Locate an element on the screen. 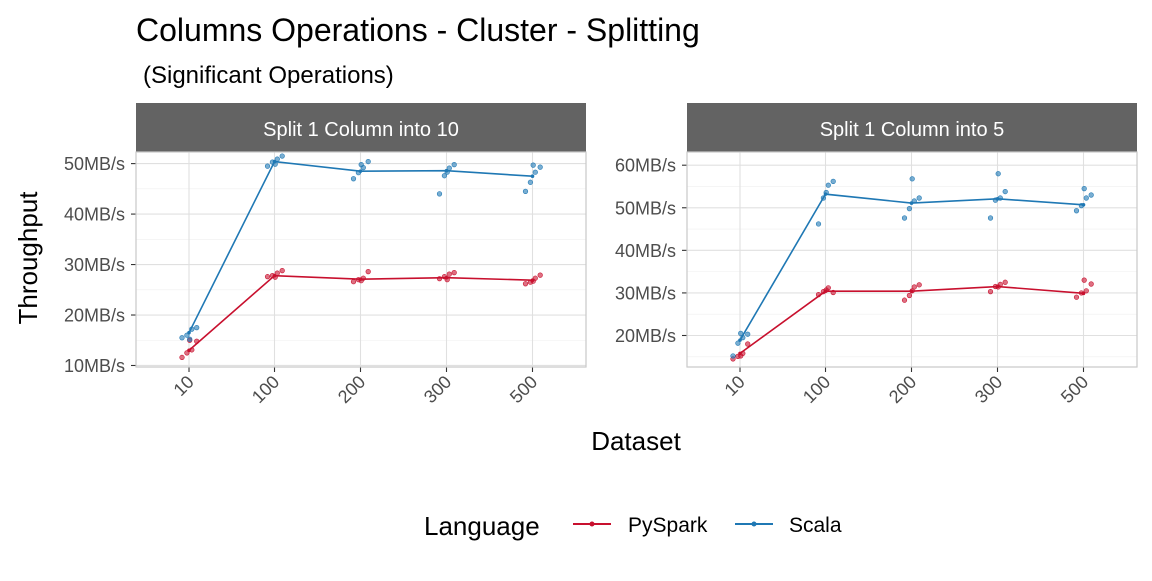  chart-title: Columns Operations - Cluster - Splitting is located at coordinates (418, 30).